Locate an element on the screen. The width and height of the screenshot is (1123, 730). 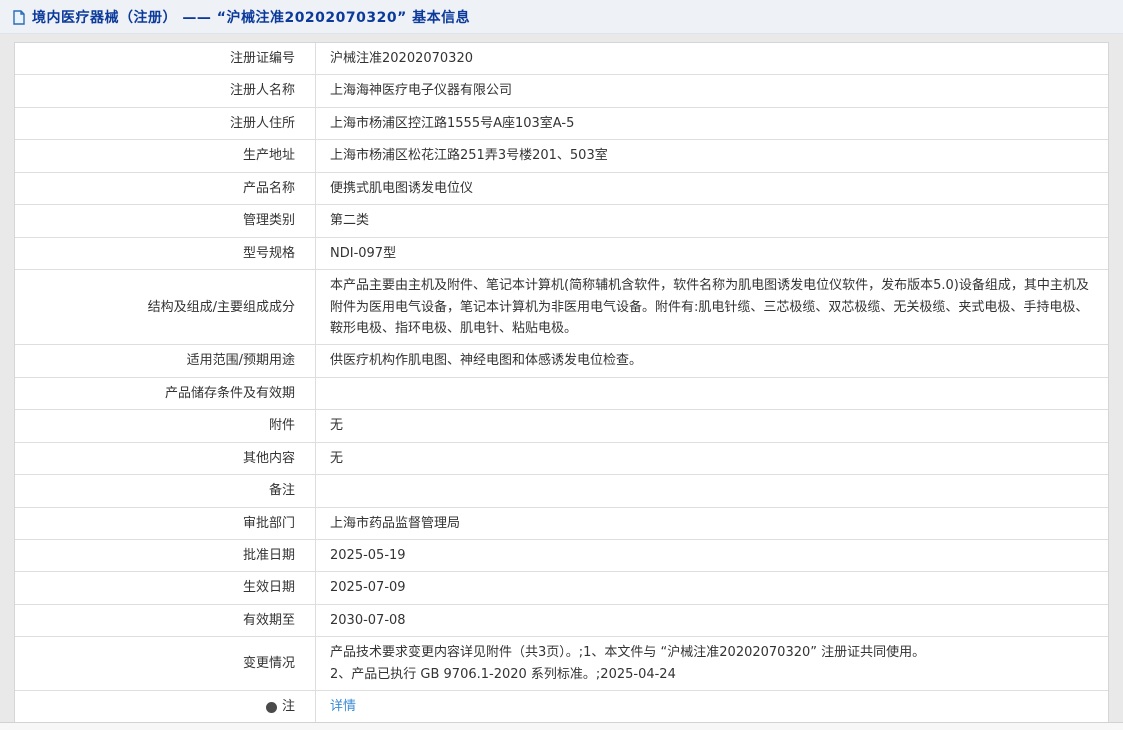
table-row: 批准日期 2025-05-19 is located at coordinates (561, 556).